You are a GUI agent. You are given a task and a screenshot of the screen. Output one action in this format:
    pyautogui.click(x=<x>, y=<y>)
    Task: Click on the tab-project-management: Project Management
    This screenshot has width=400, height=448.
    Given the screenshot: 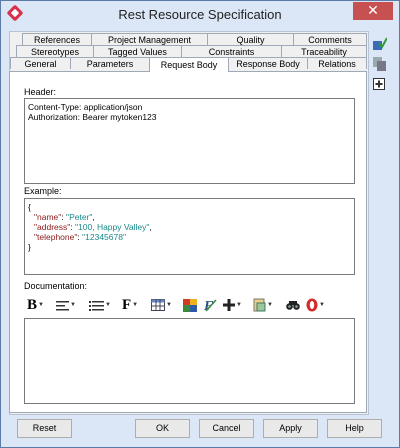 What is the action you would take?
    pyautogui.click(x=149, y=39)
    